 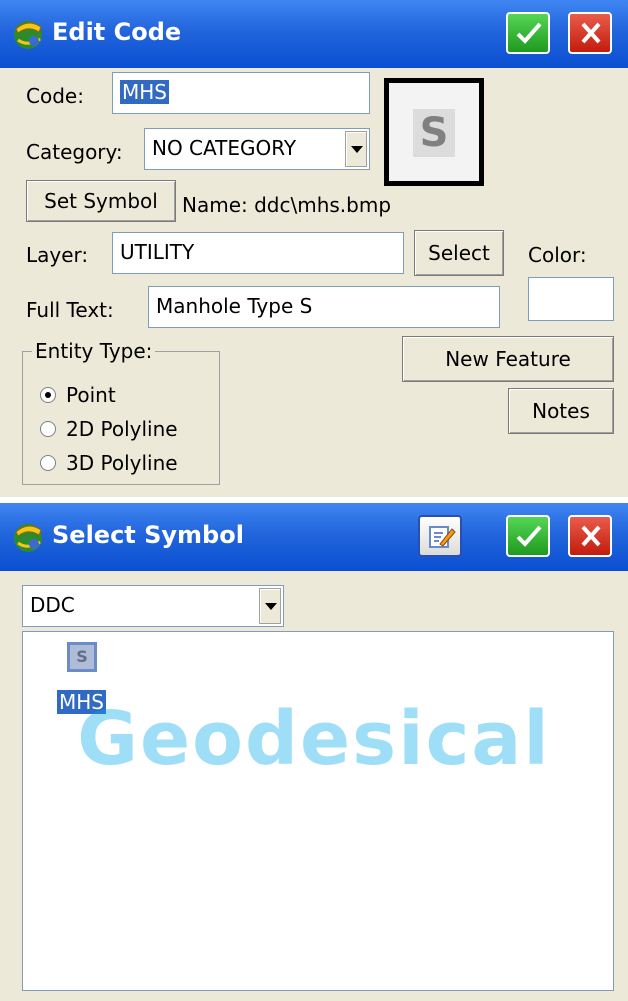 What do you see at coordinates (81, 702) in the screenshot?
I see `symbol-item-mhs-label: MHS` at bounding box center [81, 702].